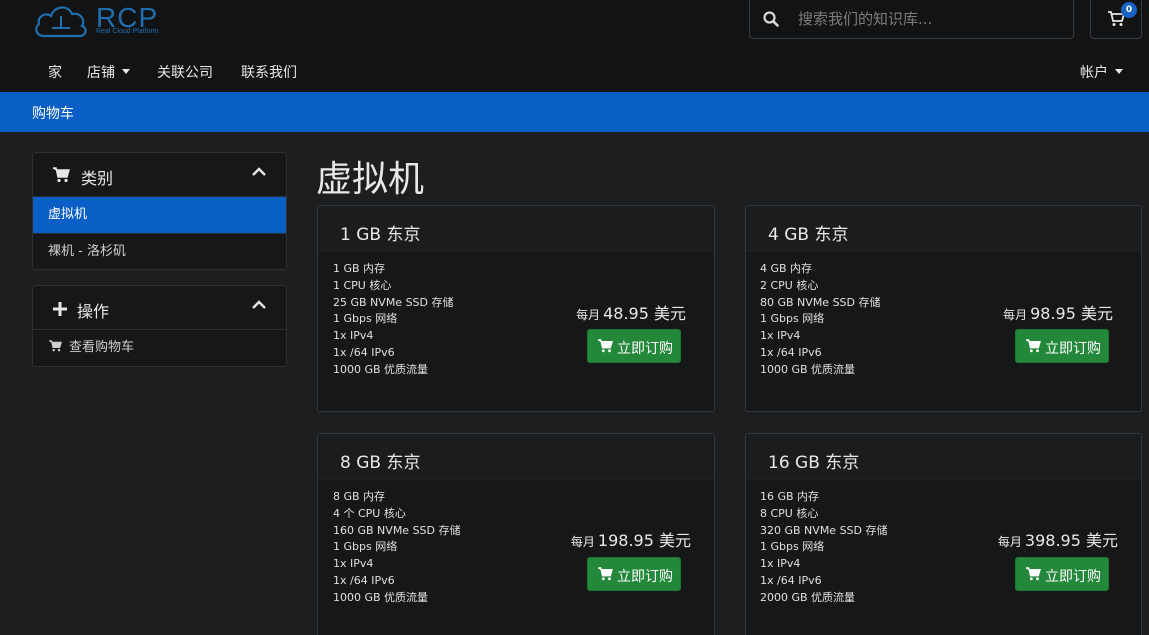 This screenshot has width=1149, height=635. What do you see at coordinates (808, 597) in the screenshot?
I see `feature-item: 2000 GB 优质流量` at bounding box center [808, 597].